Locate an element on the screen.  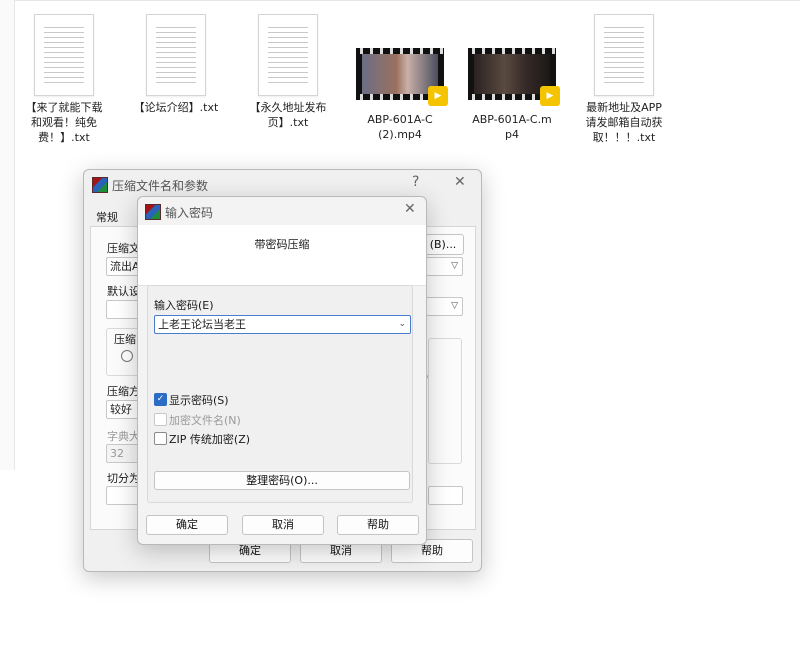
file-name: ABP-601A-C (2).mp4 is located at coordinates (400, 127).